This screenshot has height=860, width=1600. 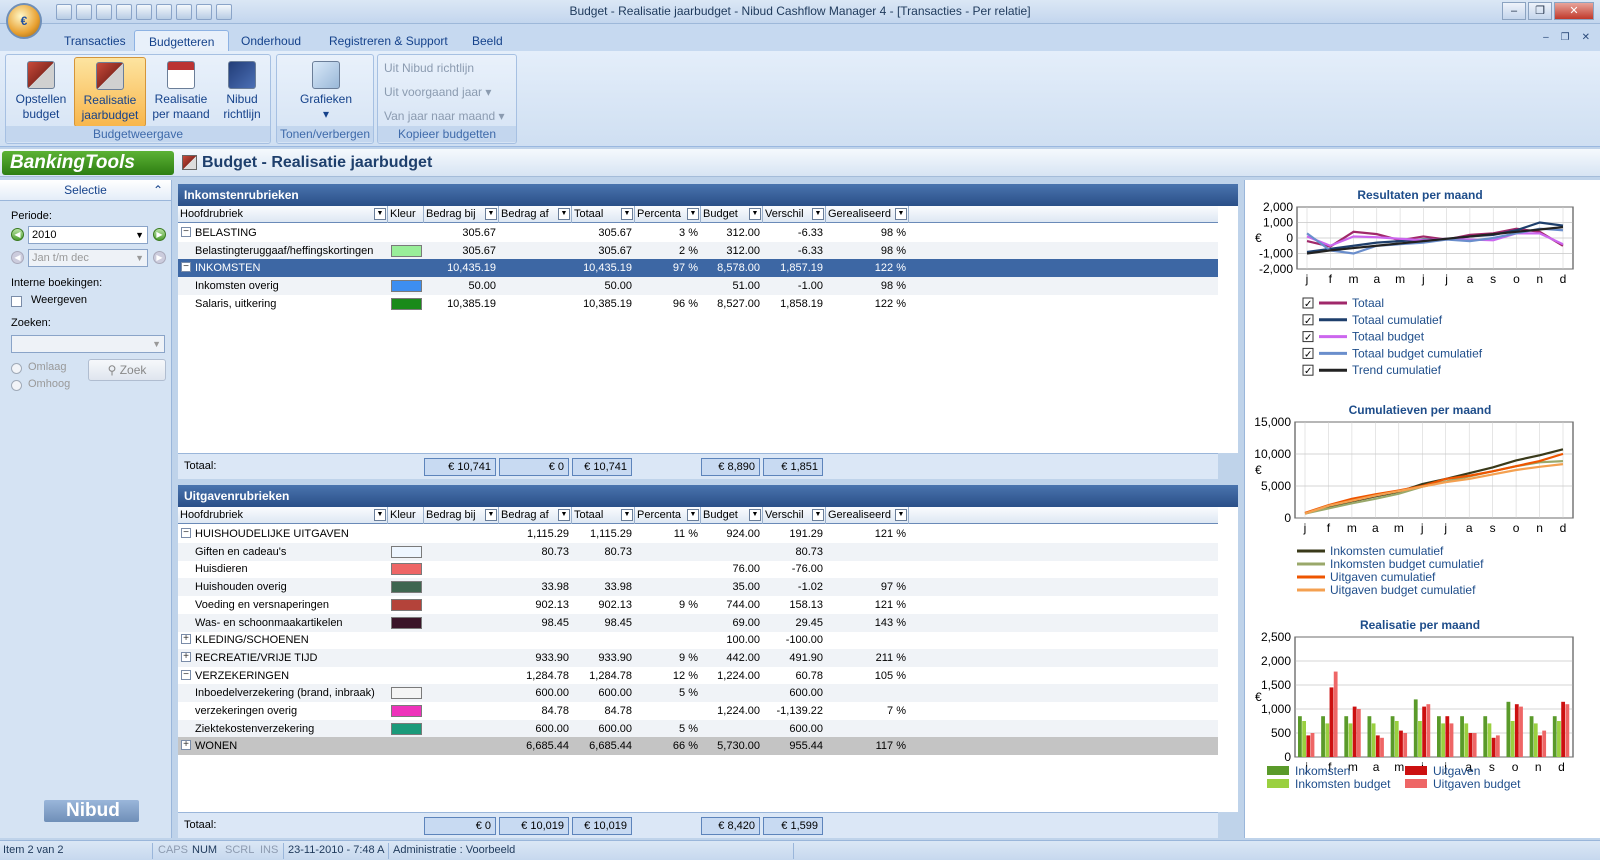 I want to click on search-input: ▼, so click(x=88, y=344).